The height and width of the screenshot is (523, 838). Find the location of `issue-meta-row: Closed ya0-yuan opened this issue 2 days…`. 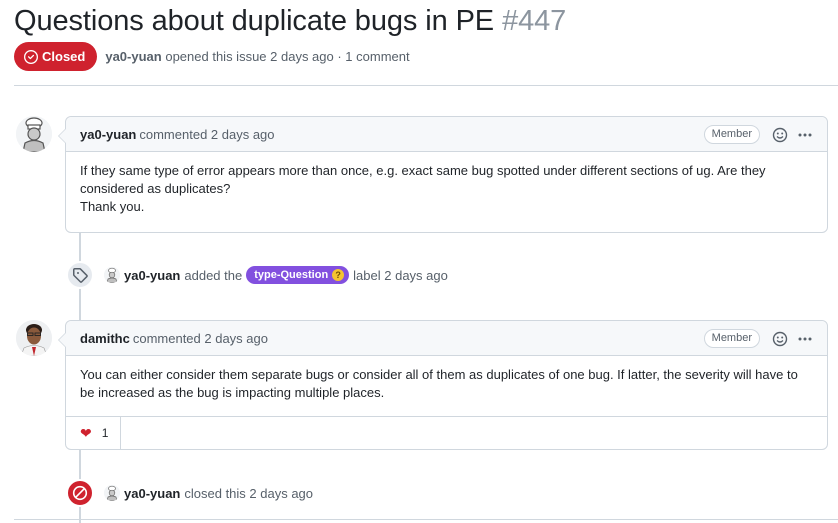

issue-meta-row: Closed ya0-yuan opened this issue 2 days… is located at coordinates (212, 56).